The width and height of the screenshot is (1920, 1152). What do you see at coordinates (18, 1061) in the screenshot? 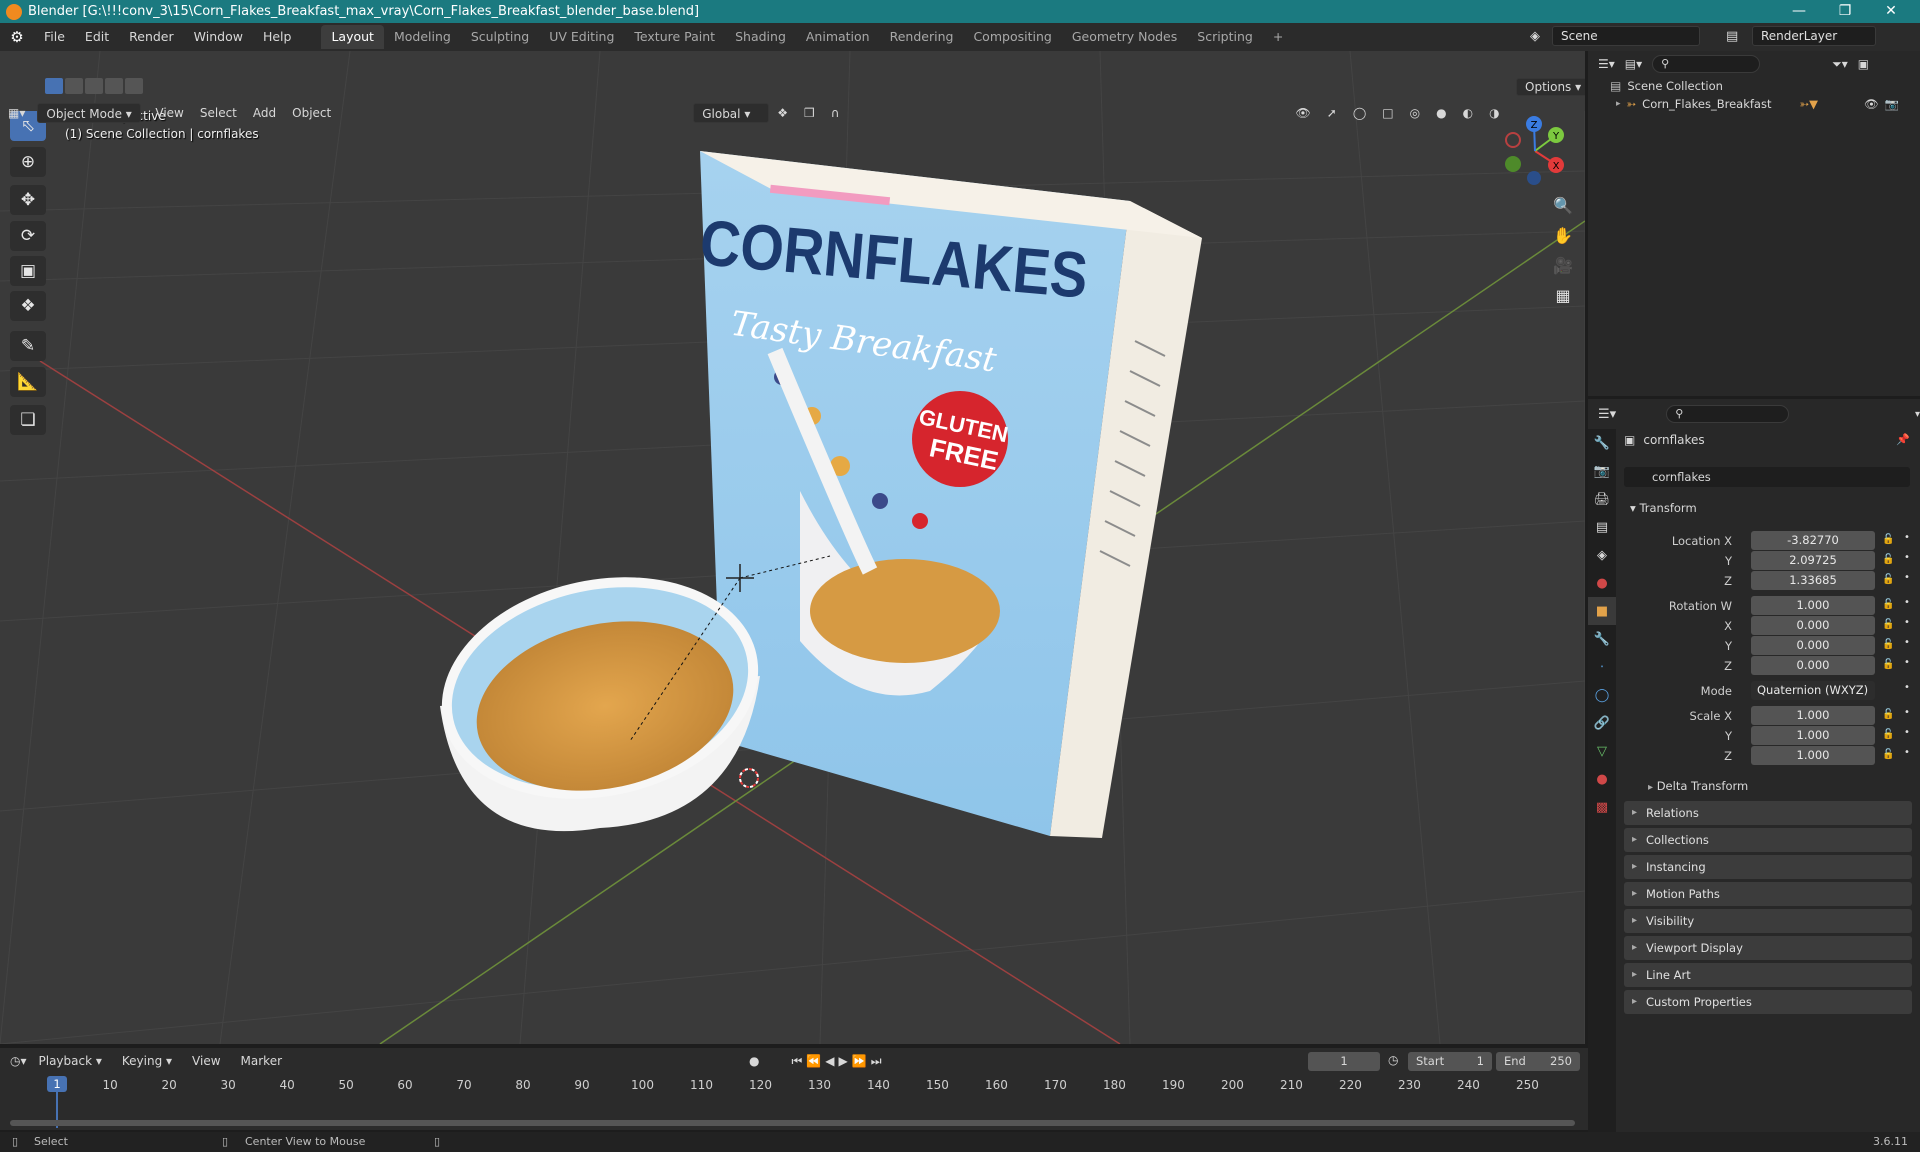
I see `timeline-editor-icon: ◷▾` at bounding box center [18, 1061].